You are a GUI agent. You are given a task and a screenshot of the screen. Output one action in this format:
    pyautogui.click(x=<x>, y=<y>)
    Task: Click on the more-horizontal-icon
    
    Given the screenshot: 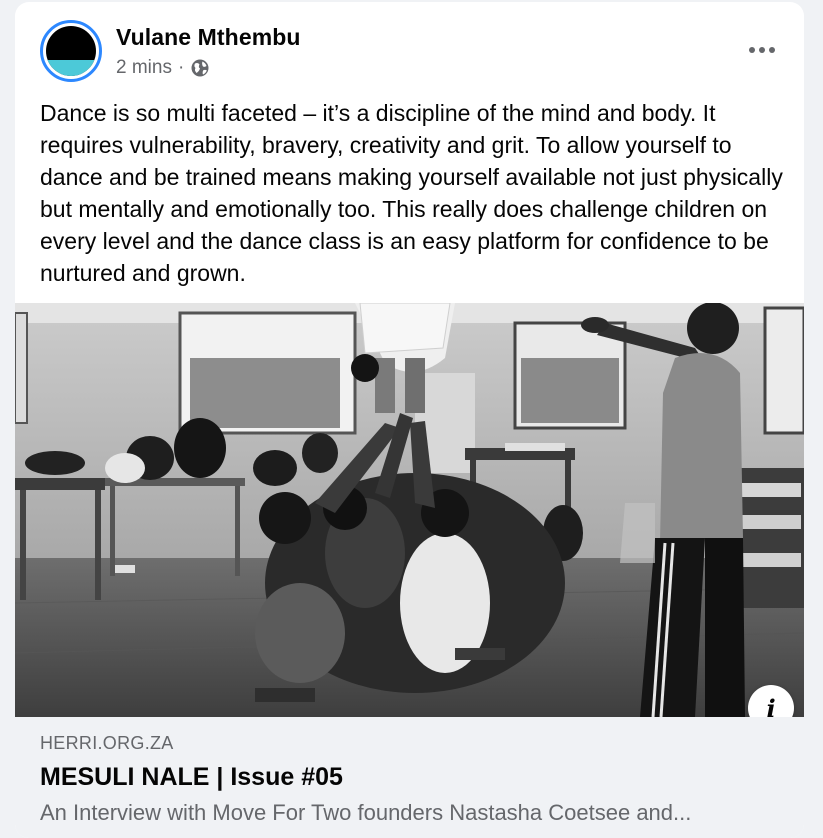 What is the action you would take?
    pyautogui.click(x=762, y=50)
    